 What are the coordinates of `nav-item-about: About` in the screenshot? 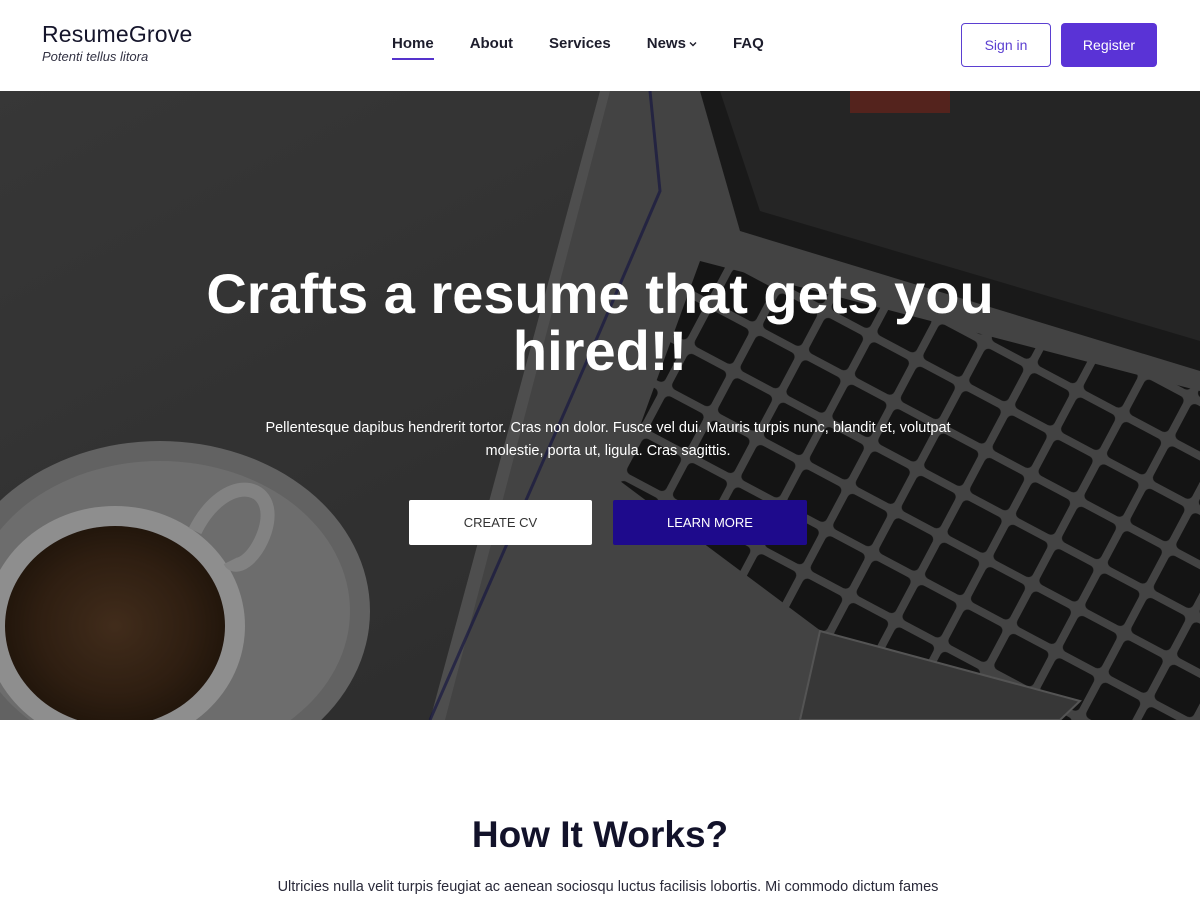 It's located at (491, 44).